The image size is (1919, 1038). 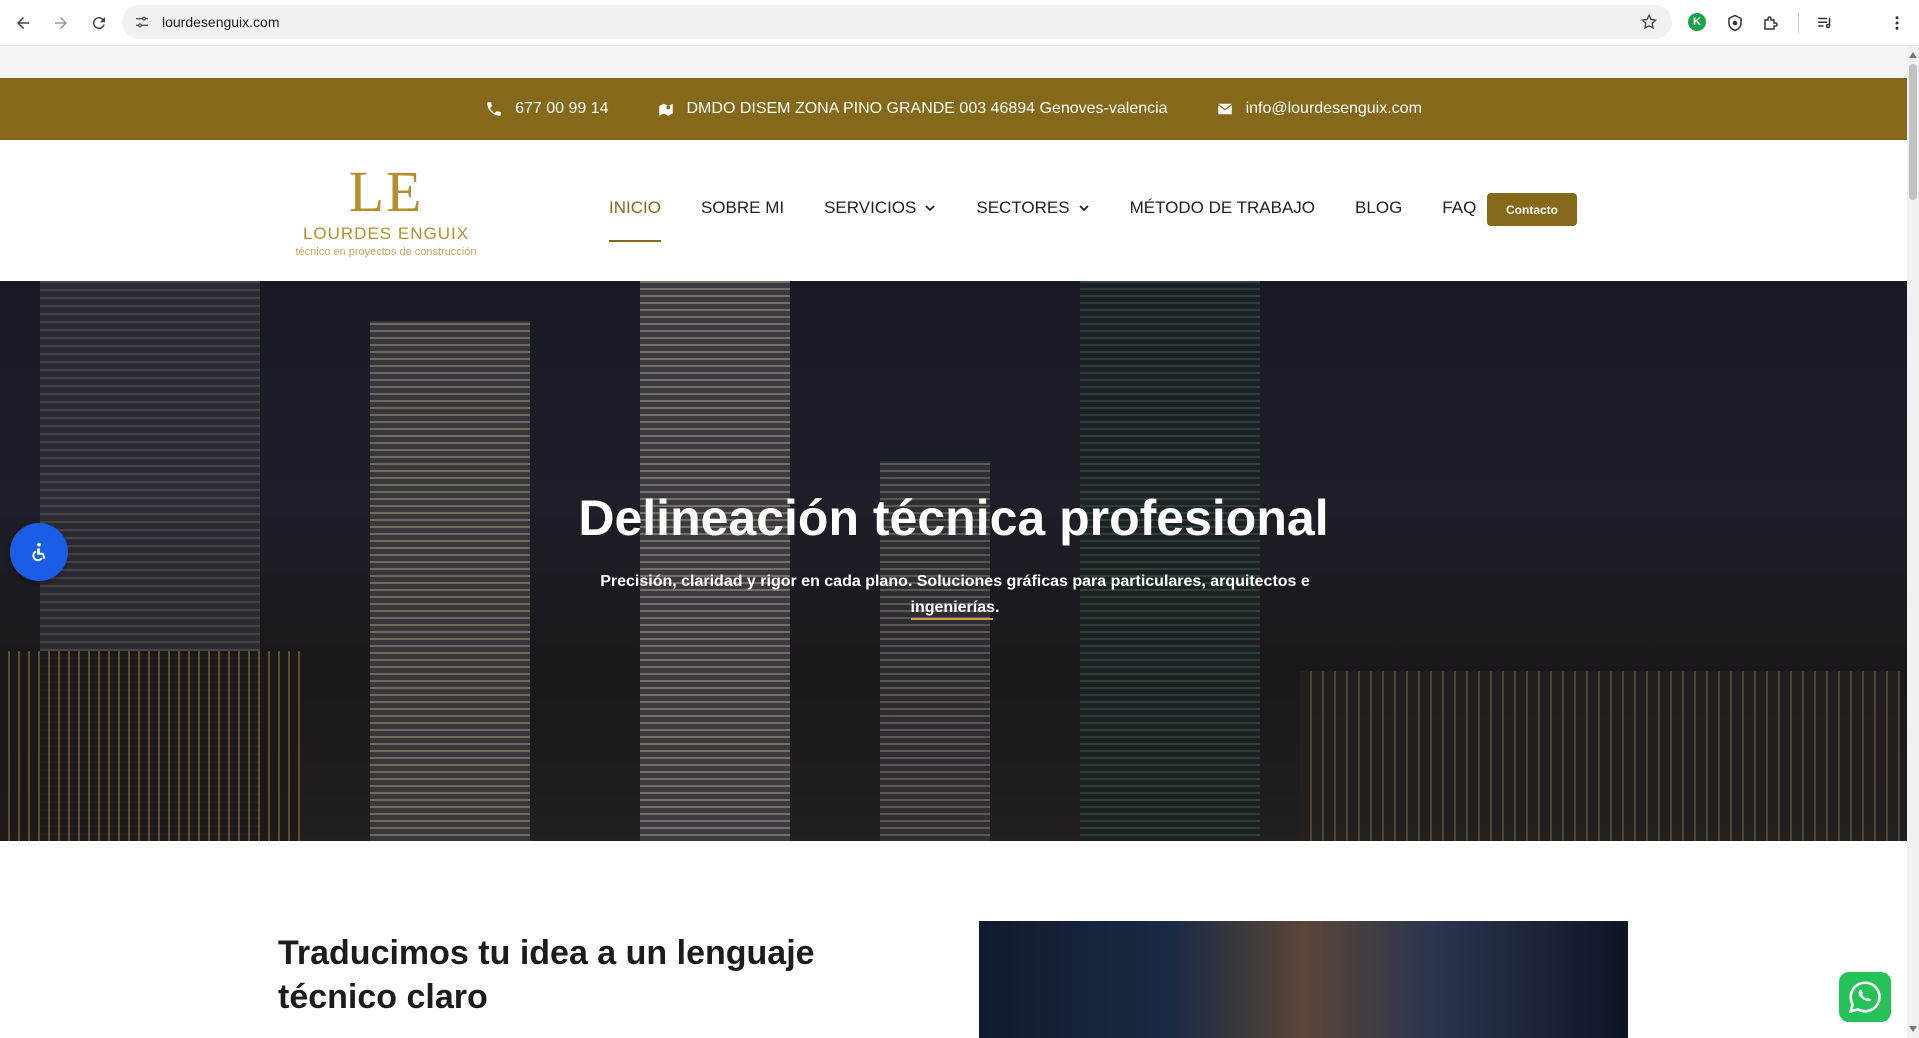 What do you see at coordinates (1022, 208) in the screenshot?
I see `nav-item-label: SECTORES` at bounding box center [1022, 208].